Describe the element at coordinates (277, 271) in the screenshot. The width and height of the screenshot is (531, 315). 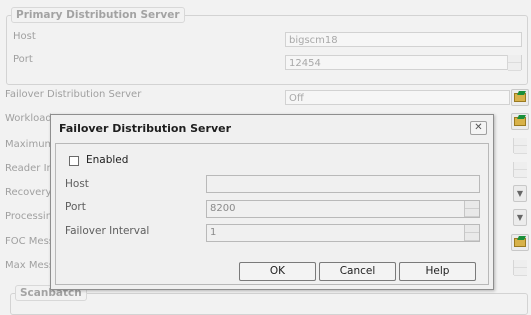
I see `ok-button: OK` at that location.